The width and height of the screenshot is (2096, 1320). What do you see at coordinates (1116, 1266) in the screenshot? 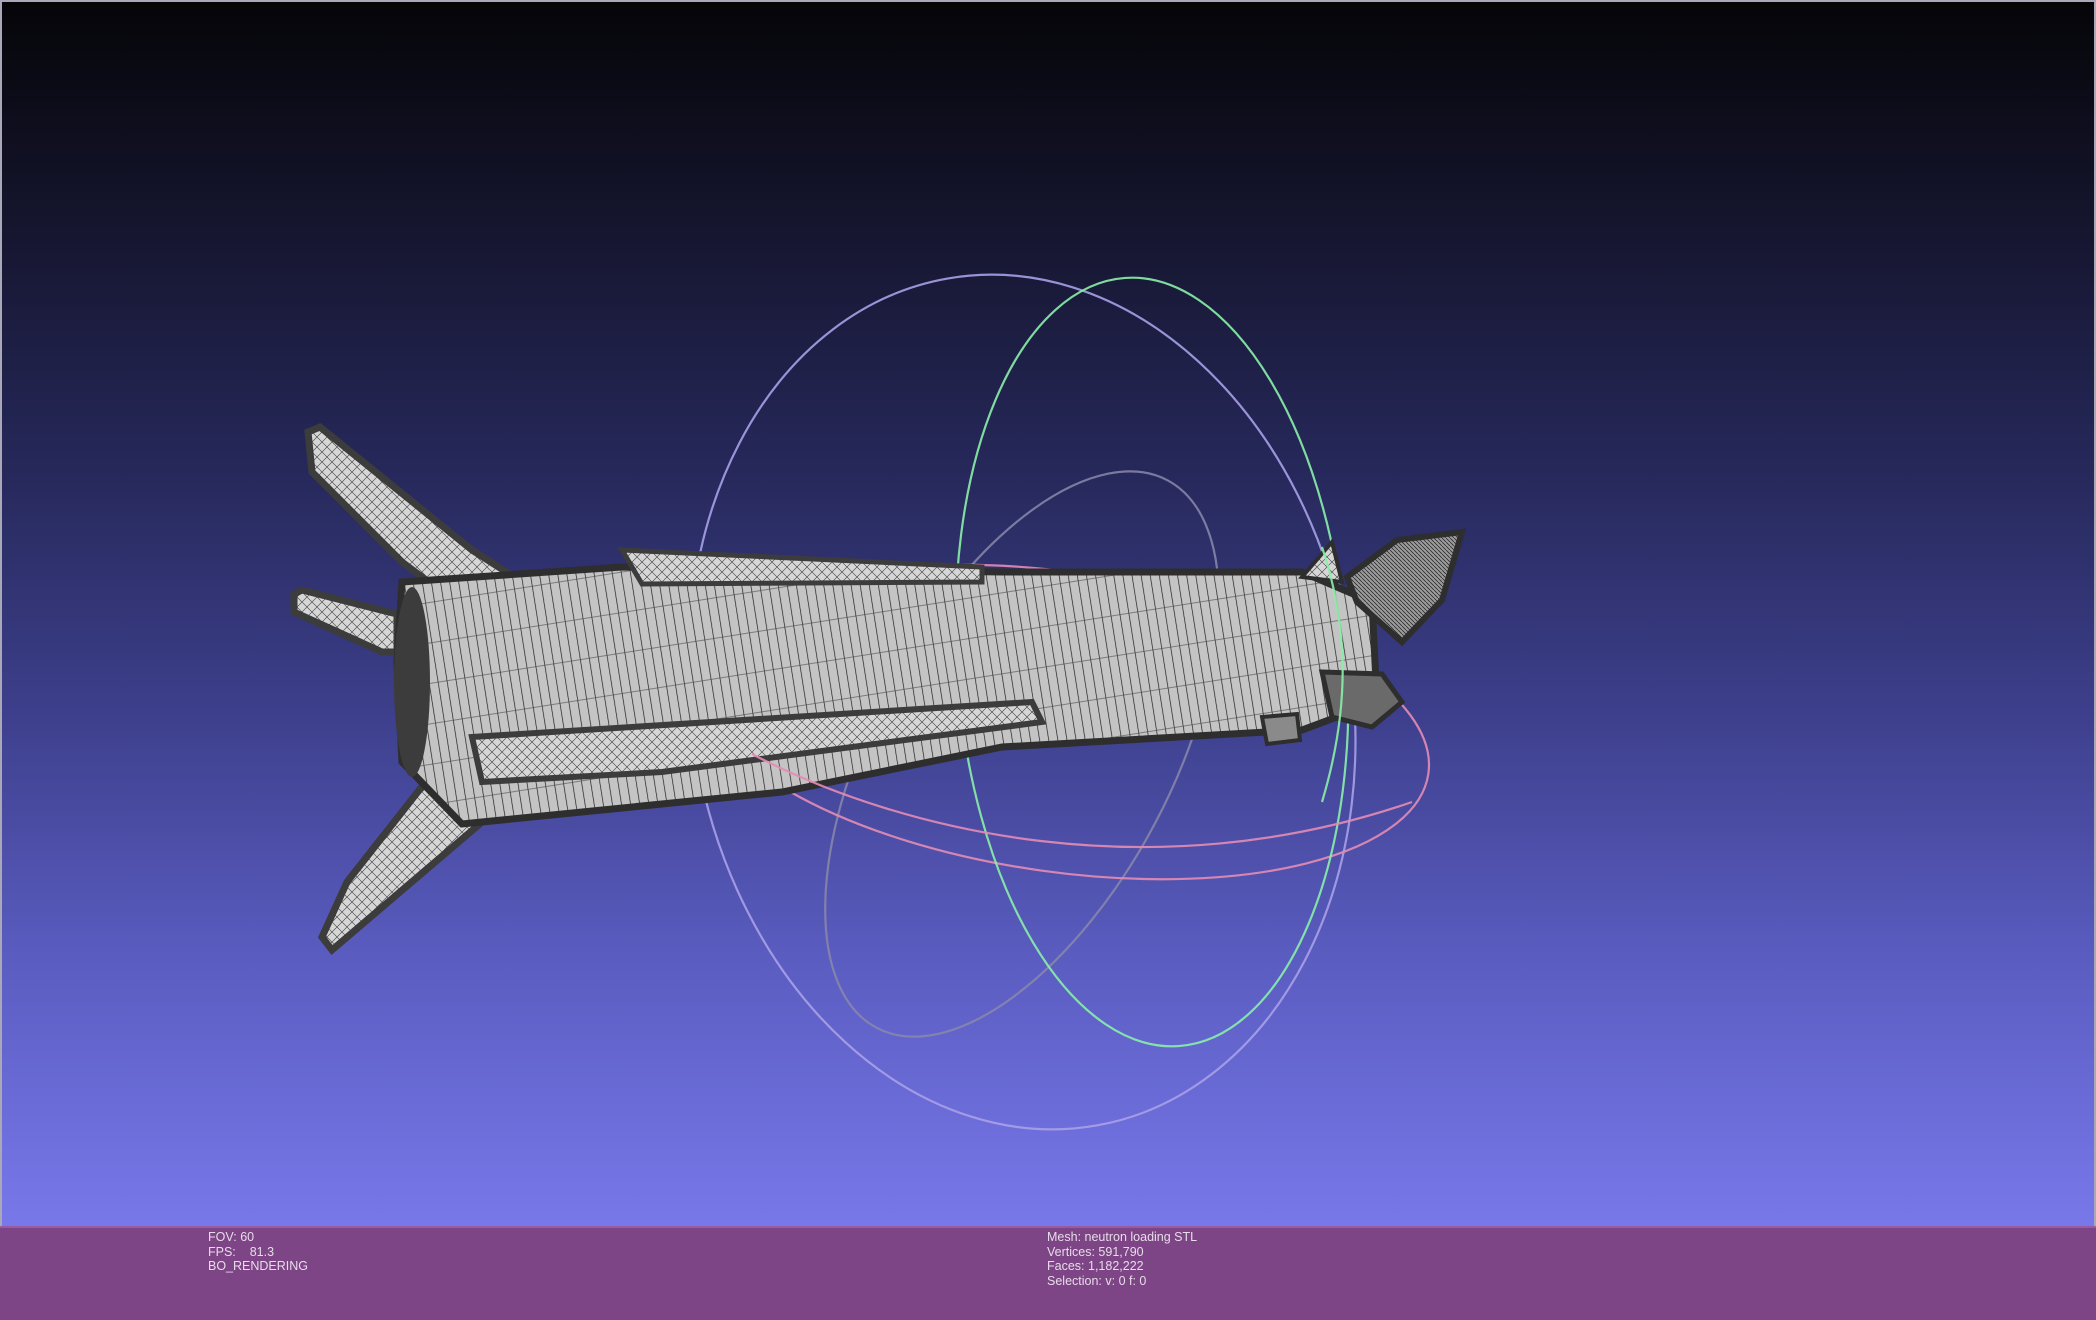
I see `faces-value: 1,182,222` at bounding box center [1116, 1266].